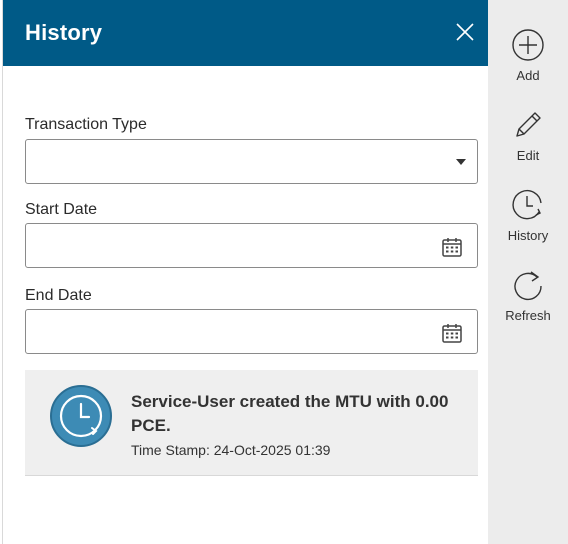  What do you see at coordinates (528, 45) in the screenshot?
I see `plus-circle-icon` at bounding box center [528, 45].